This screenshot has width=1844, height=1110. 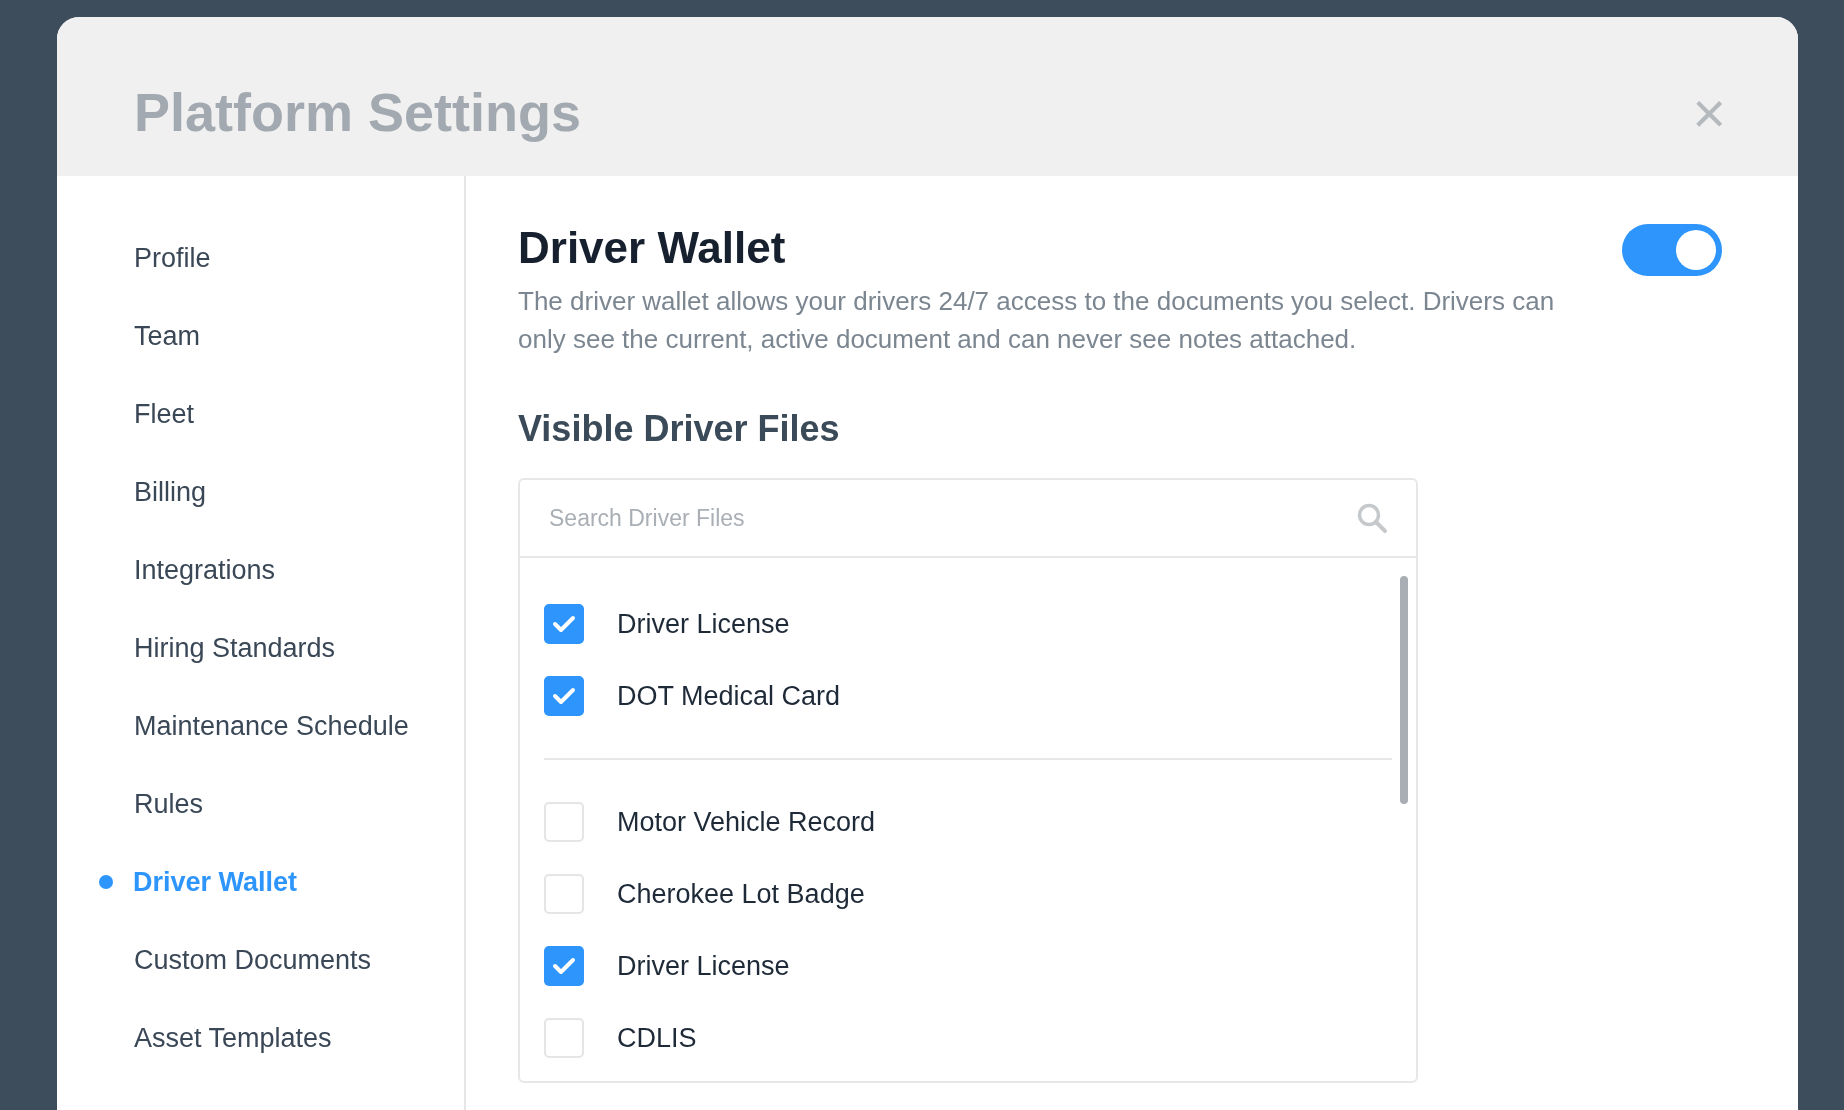 I want to click on sidebar-item: Billing, so click(x=170, y=492).